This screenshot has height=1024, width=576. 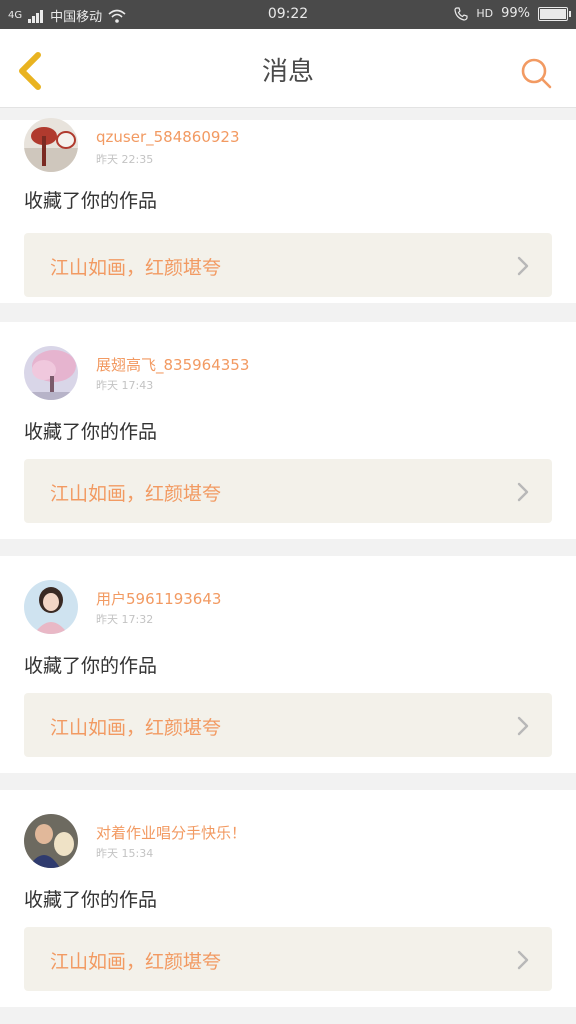 What do you see at coordinates (125, 159) in the screenshot?
I see `message-time: 昨天 22:35` at bounding box center [125, 159].